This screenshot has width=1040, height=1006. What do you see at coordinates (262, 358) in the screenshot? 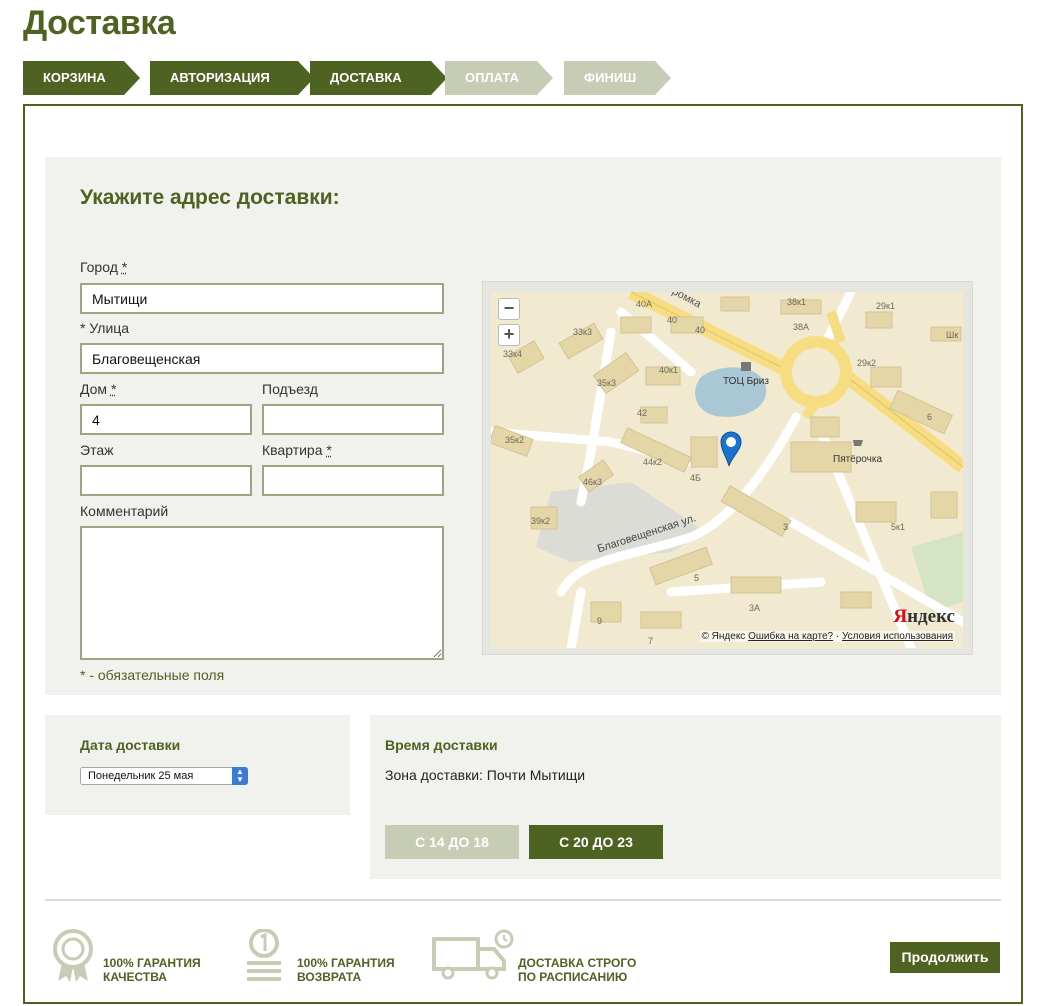
I see `street-input` at bounding box center [262, 358].